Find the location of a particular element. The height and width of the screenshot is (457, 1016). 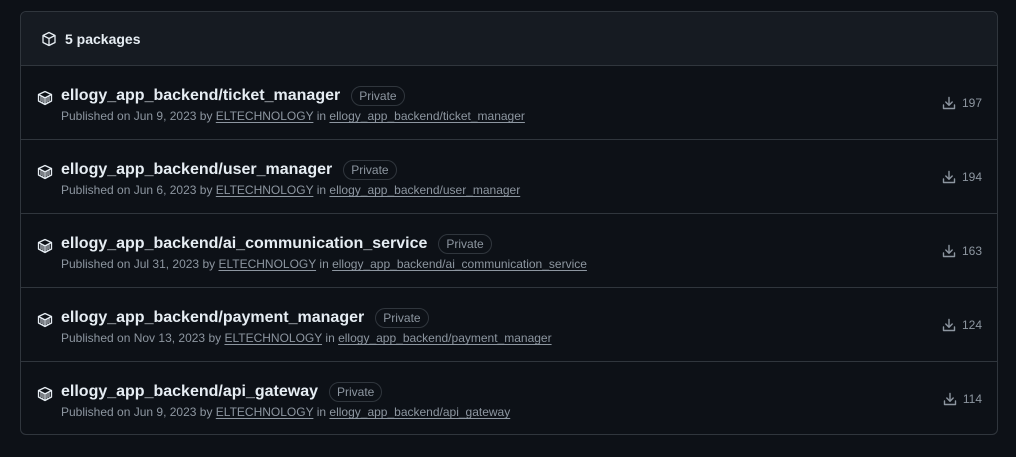

repository-link: ellogy_app_backend/api_gateway is located at coordinates (419, 412).